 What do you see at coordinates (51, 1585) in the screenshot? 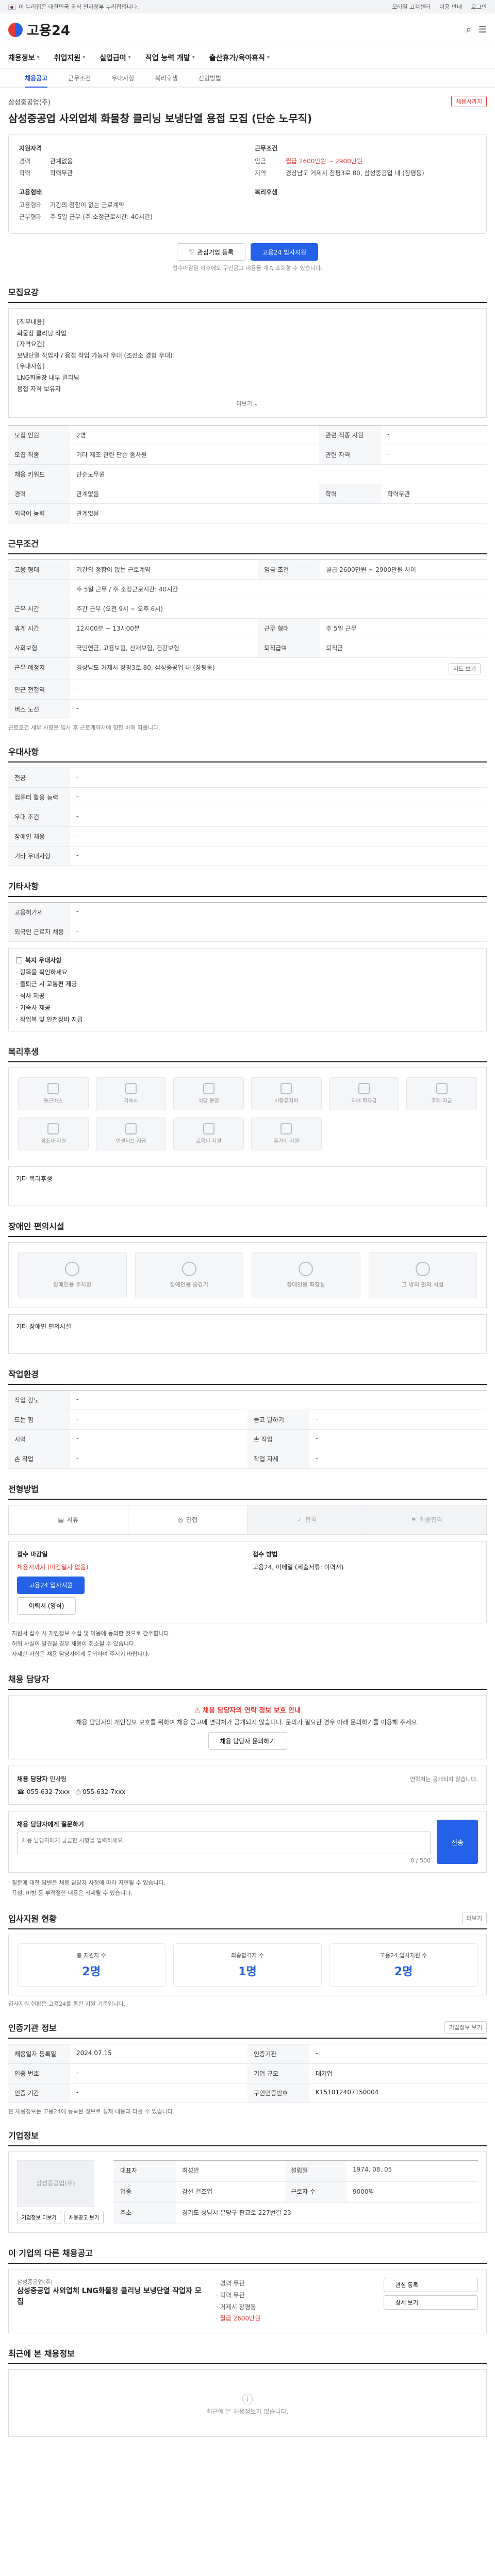
I see `apply-button-2: 고용24 입사지원` at bounding box center [51, 1585].